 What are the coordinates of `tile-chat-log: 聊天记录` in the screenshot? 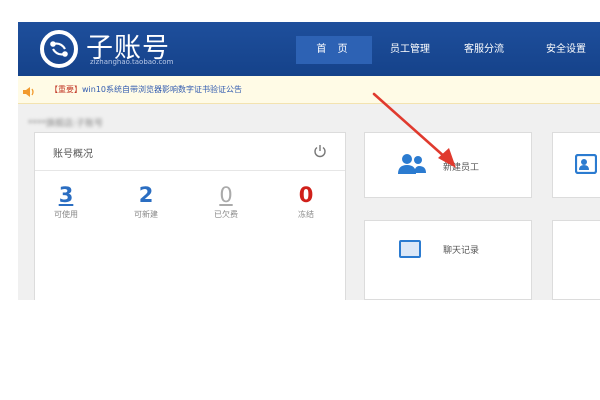 It's located at (448, 260).